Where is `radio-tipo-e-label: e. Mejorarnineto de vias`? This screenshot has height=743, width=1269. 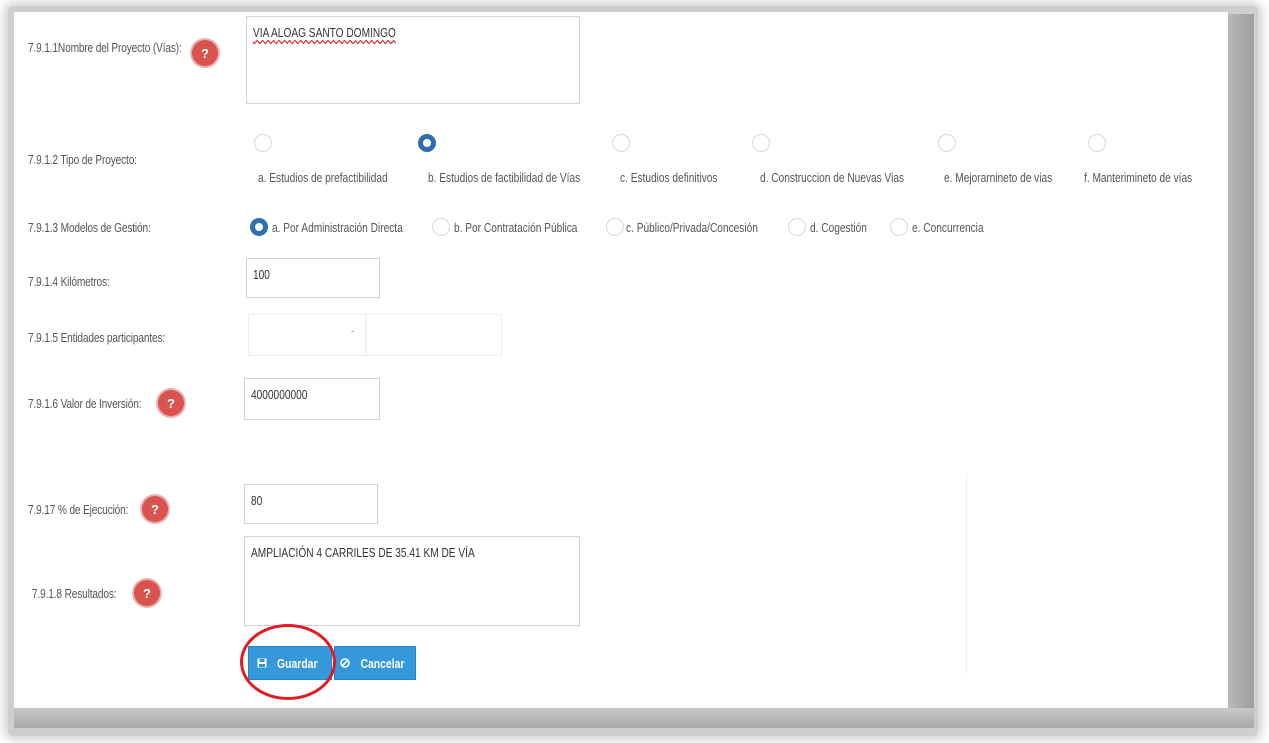 radio-tipo-e-label: e. Mejorarnineto de vias is located at coordinates (998, 177).